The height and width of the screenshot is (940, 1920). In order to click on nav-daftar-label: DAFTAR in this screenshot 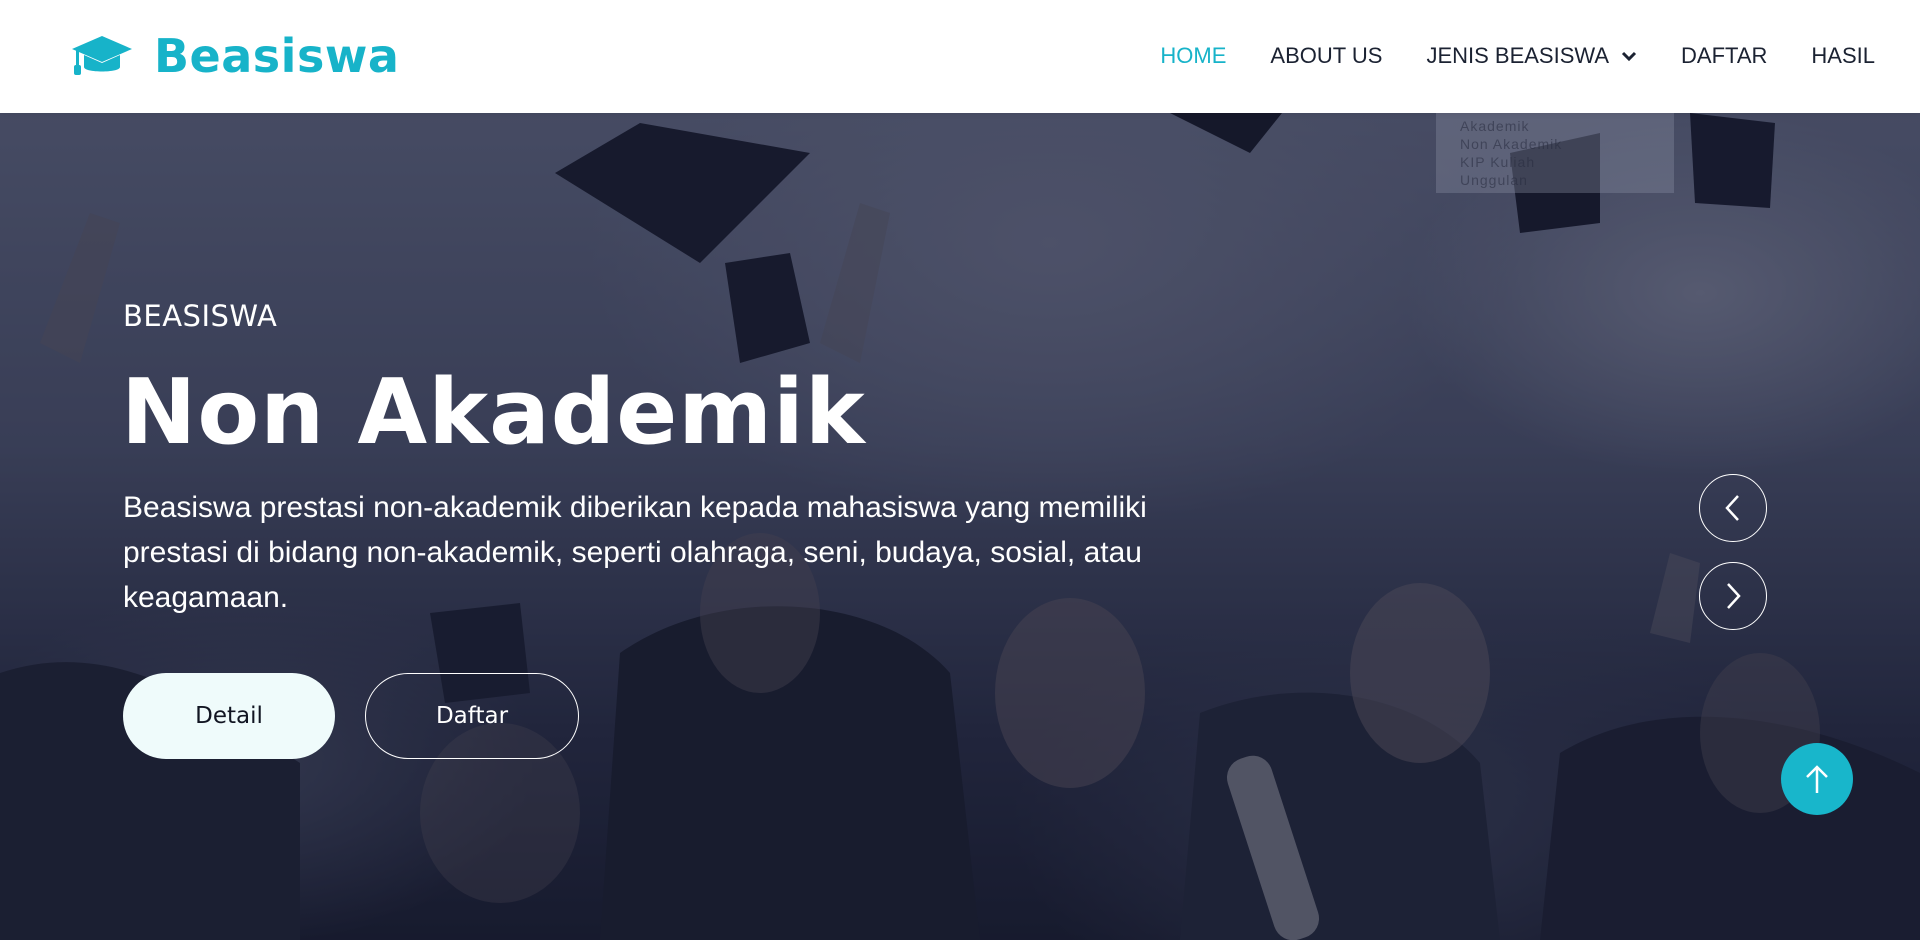, I will do `click(1724, 55)`.